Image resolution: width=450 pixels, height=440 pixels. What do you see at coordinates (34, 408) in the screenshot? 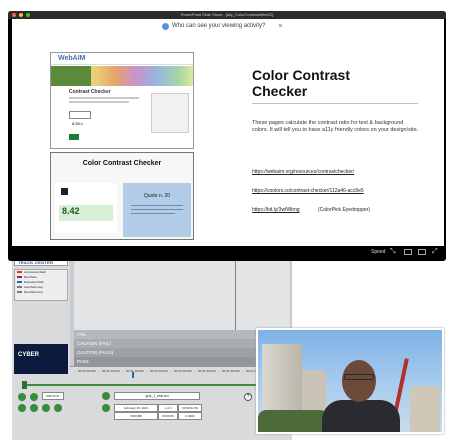
I see `pause-icon` at bounding box center [34, 408].